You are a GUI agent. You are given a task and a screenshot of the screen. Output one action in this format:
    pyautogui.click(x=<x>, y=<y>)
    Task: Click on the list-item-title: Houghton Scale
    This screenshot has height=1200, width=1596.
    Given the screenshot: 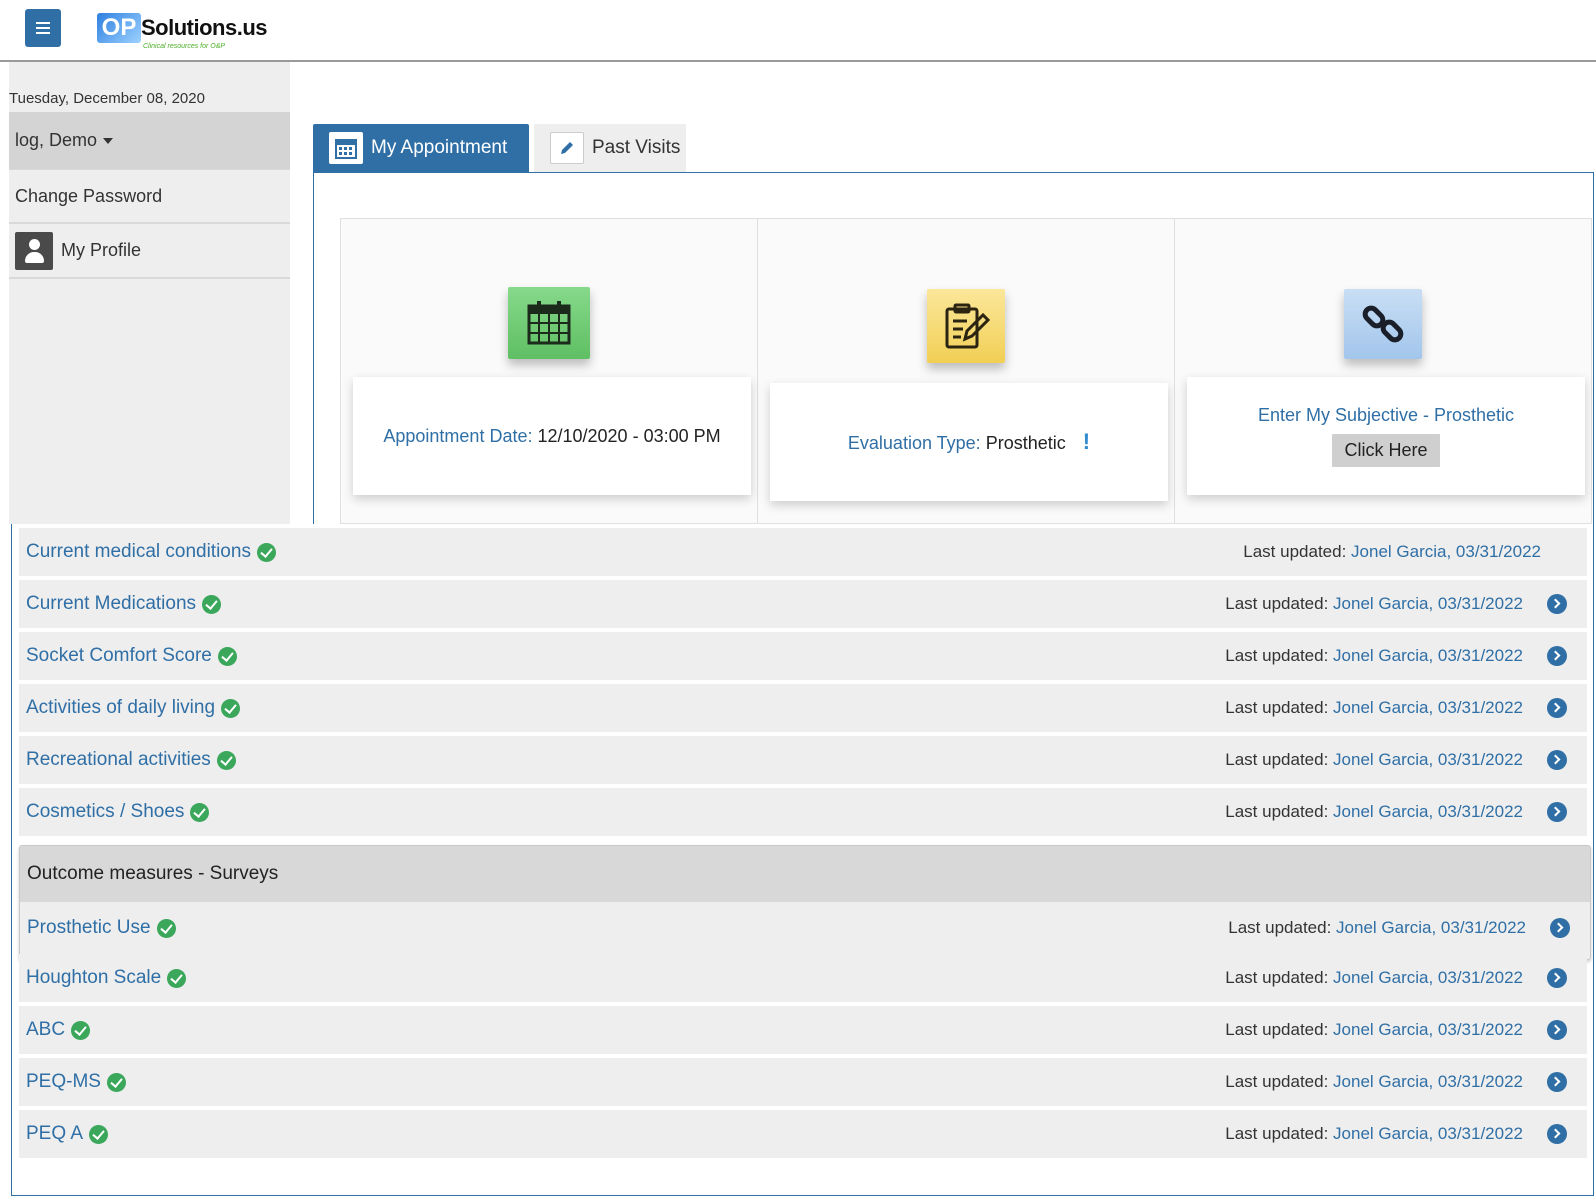 What is the action you would take?
    pyautogui.click(x=93, y=978)
    